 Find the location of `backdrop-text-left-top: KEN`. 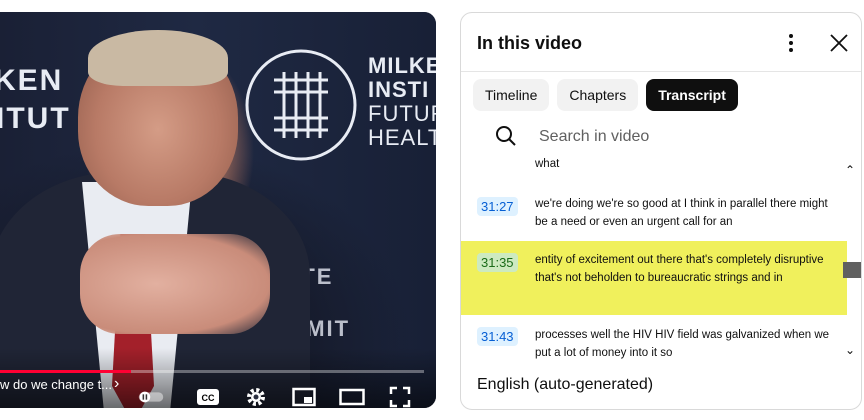

backdrop-text-left-top: KEN is located at coordinates (32, 80).